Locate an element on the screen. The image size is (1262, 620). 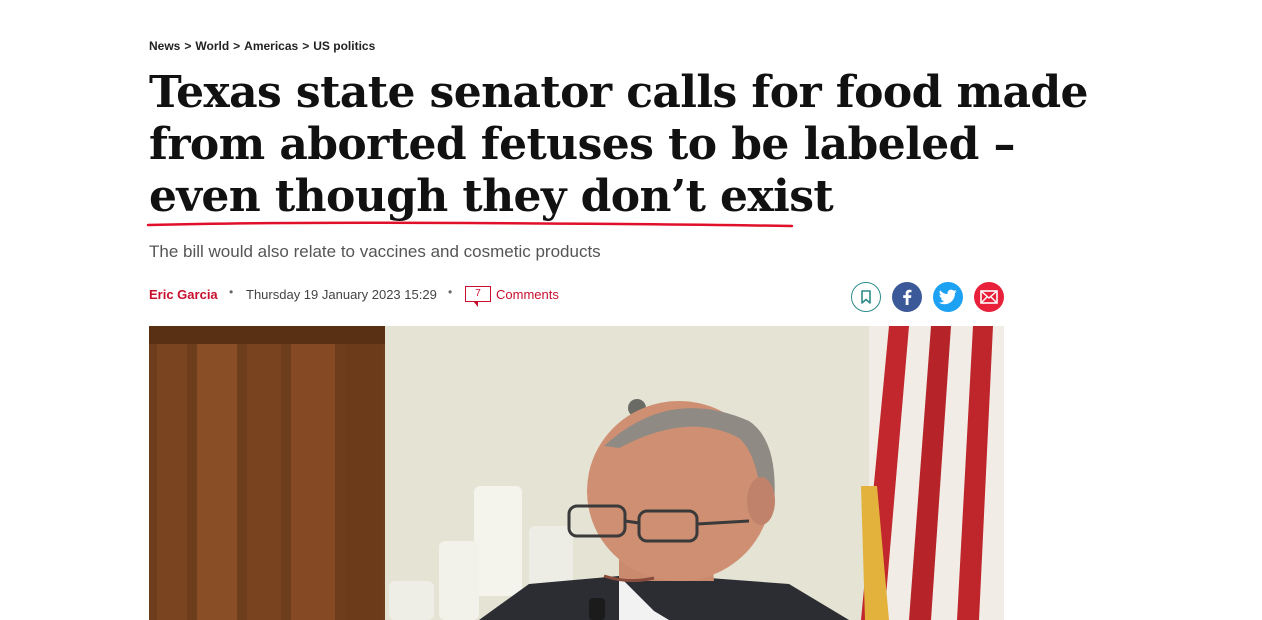
breadcrumb-world: World is located at coordinates (212, 46).